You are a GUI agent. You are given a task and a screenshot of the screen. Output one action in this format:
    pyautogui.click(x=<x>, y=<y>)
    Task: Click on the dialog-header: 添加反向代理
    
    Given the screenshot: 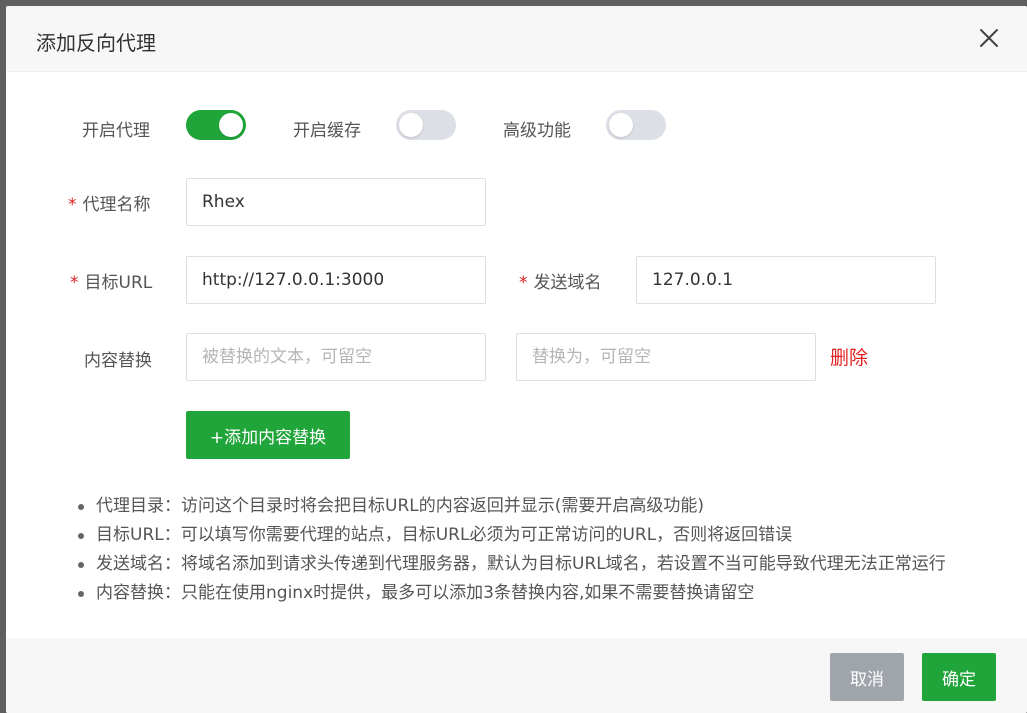 What is the action you would take?
    pyautogui.click(x=516, y=39)
    